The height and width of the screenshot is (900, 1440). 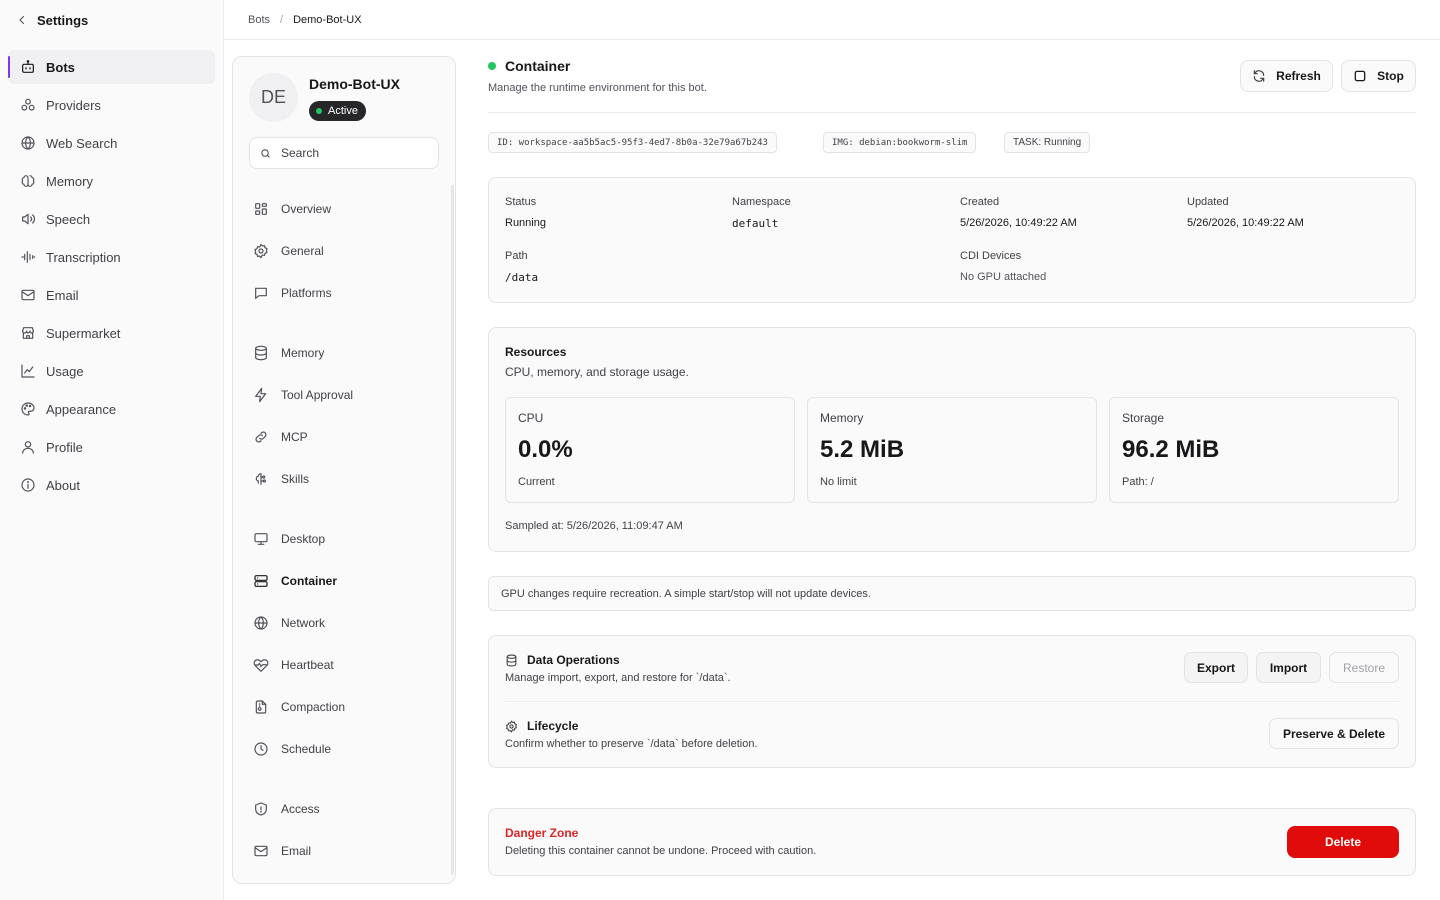 What do you see at coordinates (1259, 76) in the screenshot?
I see `refresh-icon` at bounding box center [1259, 76].